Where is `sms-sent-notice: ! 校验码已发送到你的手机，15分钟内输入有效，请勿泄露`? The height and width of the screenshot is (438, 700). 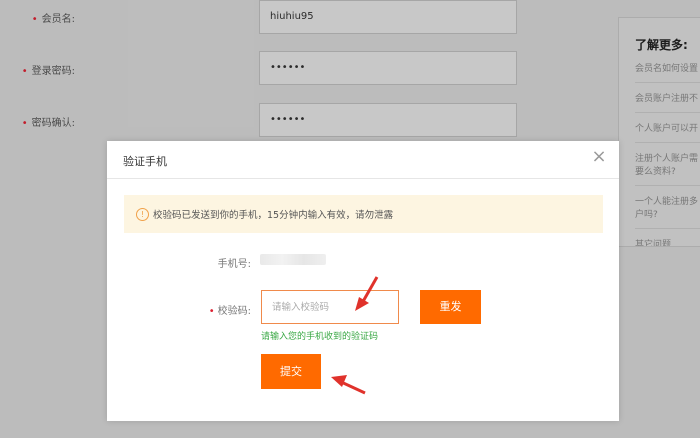
sms-sent-notice: ! 校验码已发送到你的手机，15分钟内输入有效，请勿泄露 is located at coordinates (363, 214).